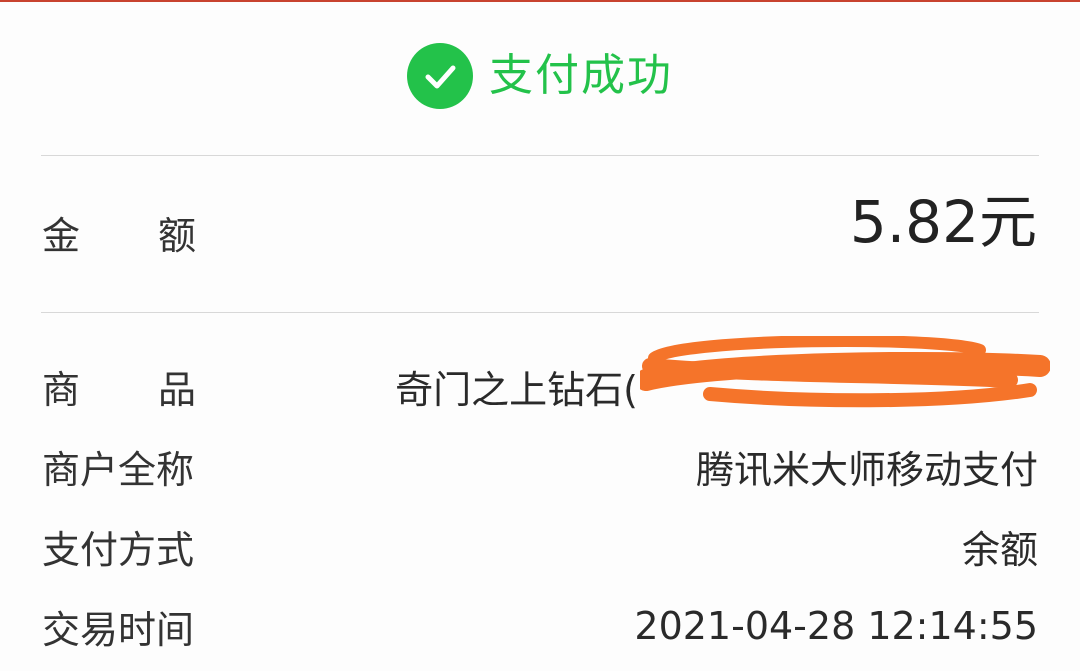 The image size is (1080, 671). What do you see at coordinates (516, 389) in the screenshot?
I see `product-value: 奇门之上钻石(` at bounding box center [516, 389].